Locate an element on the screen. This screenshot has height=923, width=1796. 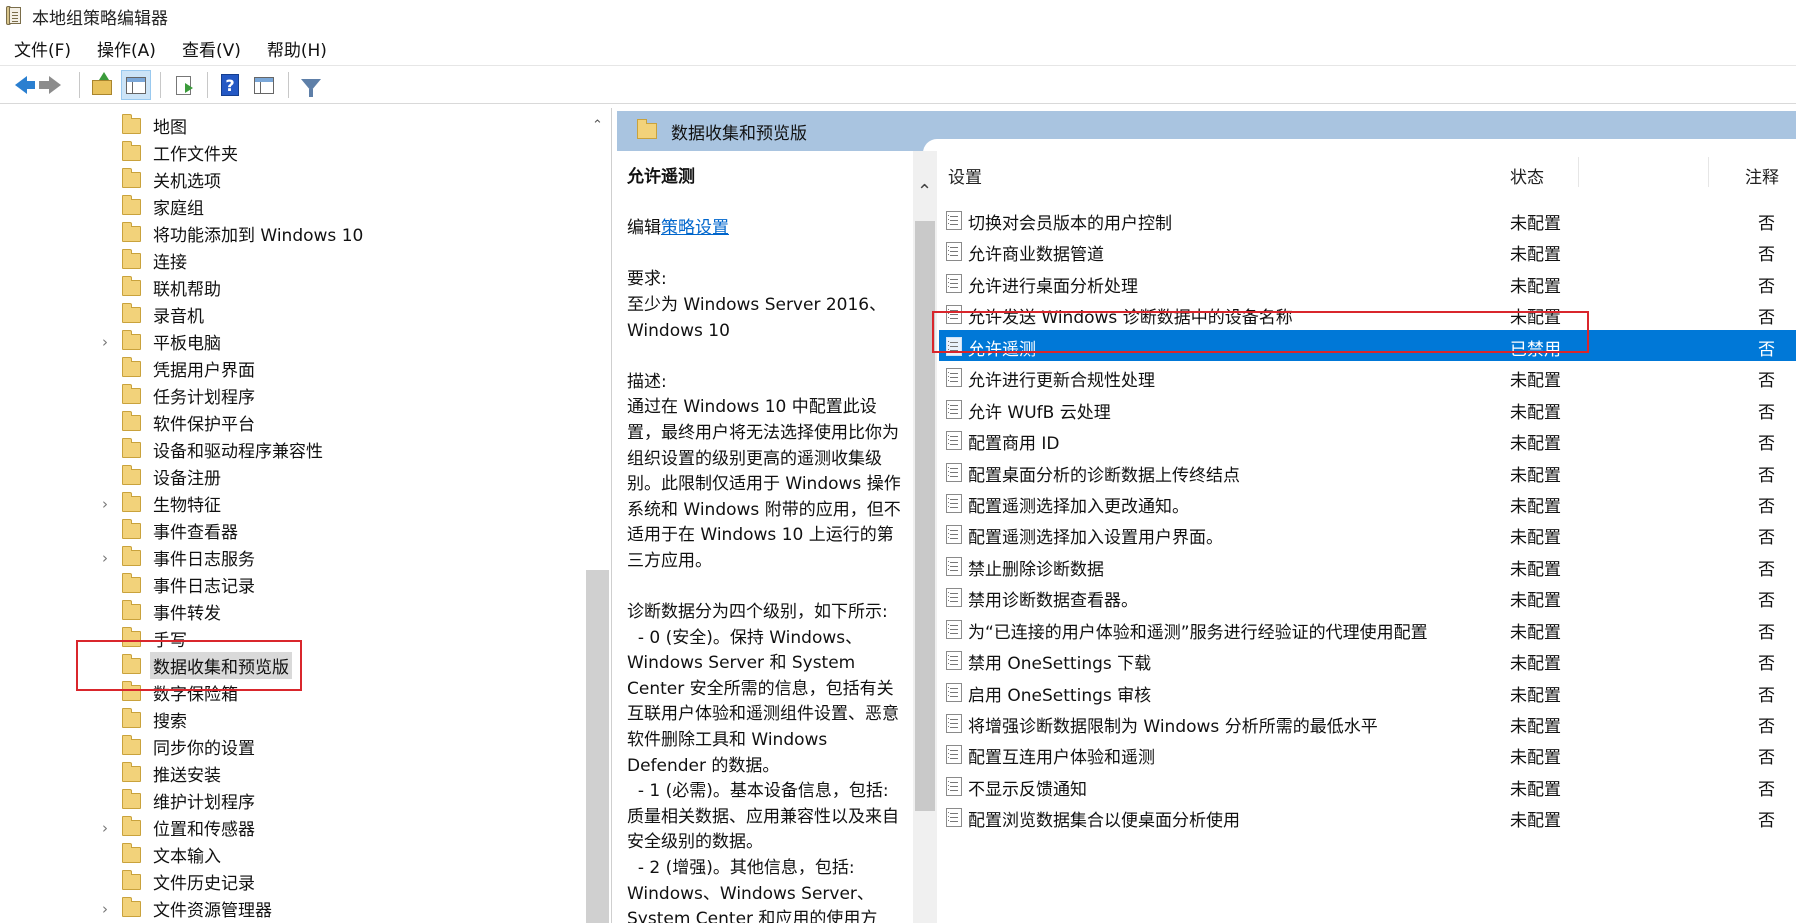
description-scroll-thumb is located at coordinates (925, 516).